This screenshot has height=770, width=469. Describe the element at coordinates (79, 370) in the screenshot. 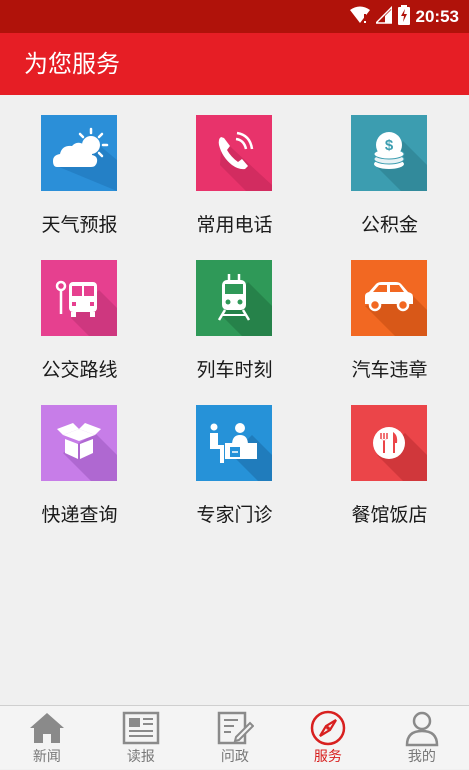

I see `service-label: 公交路线` at that location.